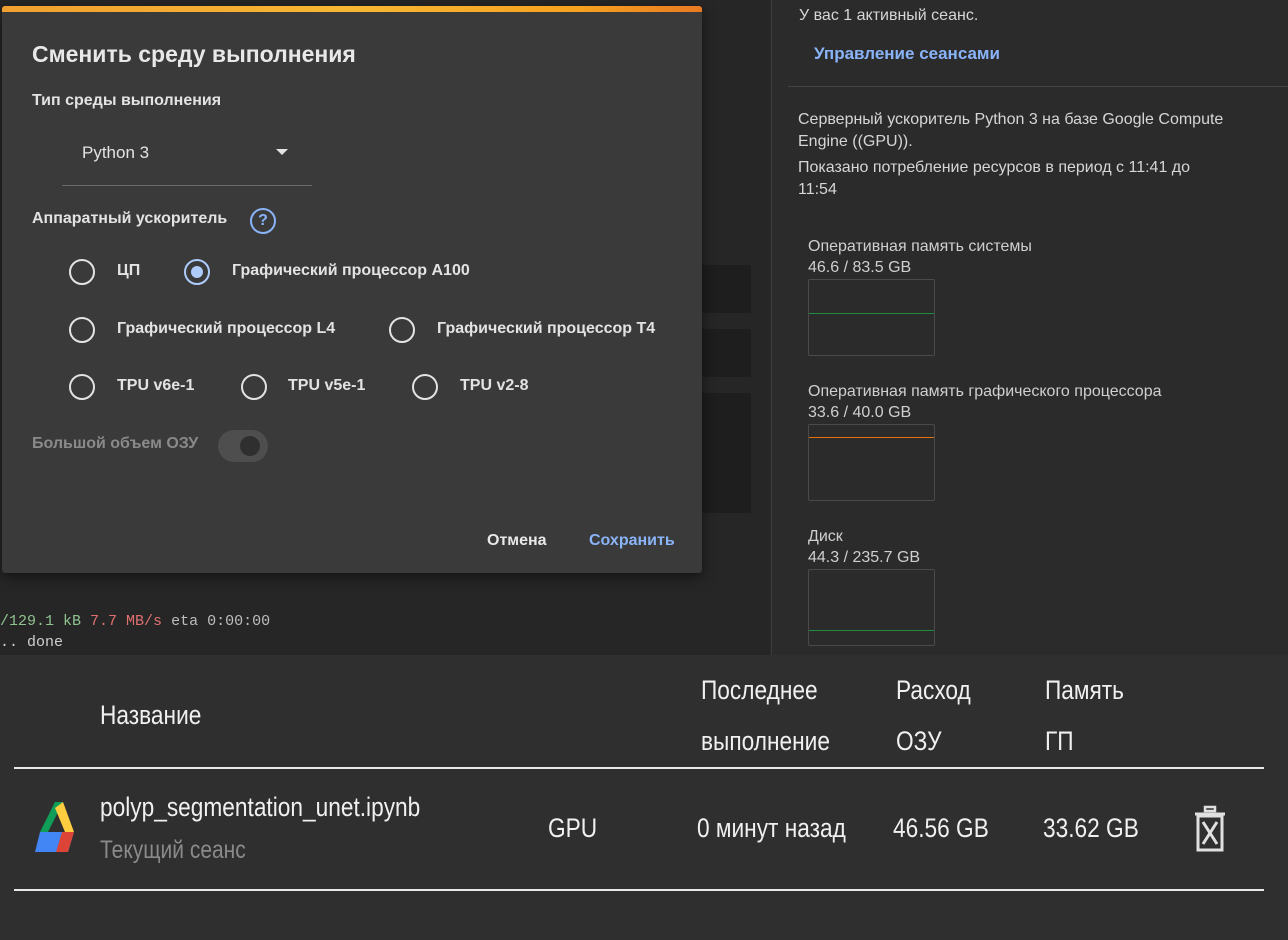 This screenshot has width=1288, height=940. I want to click on disk-label: Диск, so click(825, 536).